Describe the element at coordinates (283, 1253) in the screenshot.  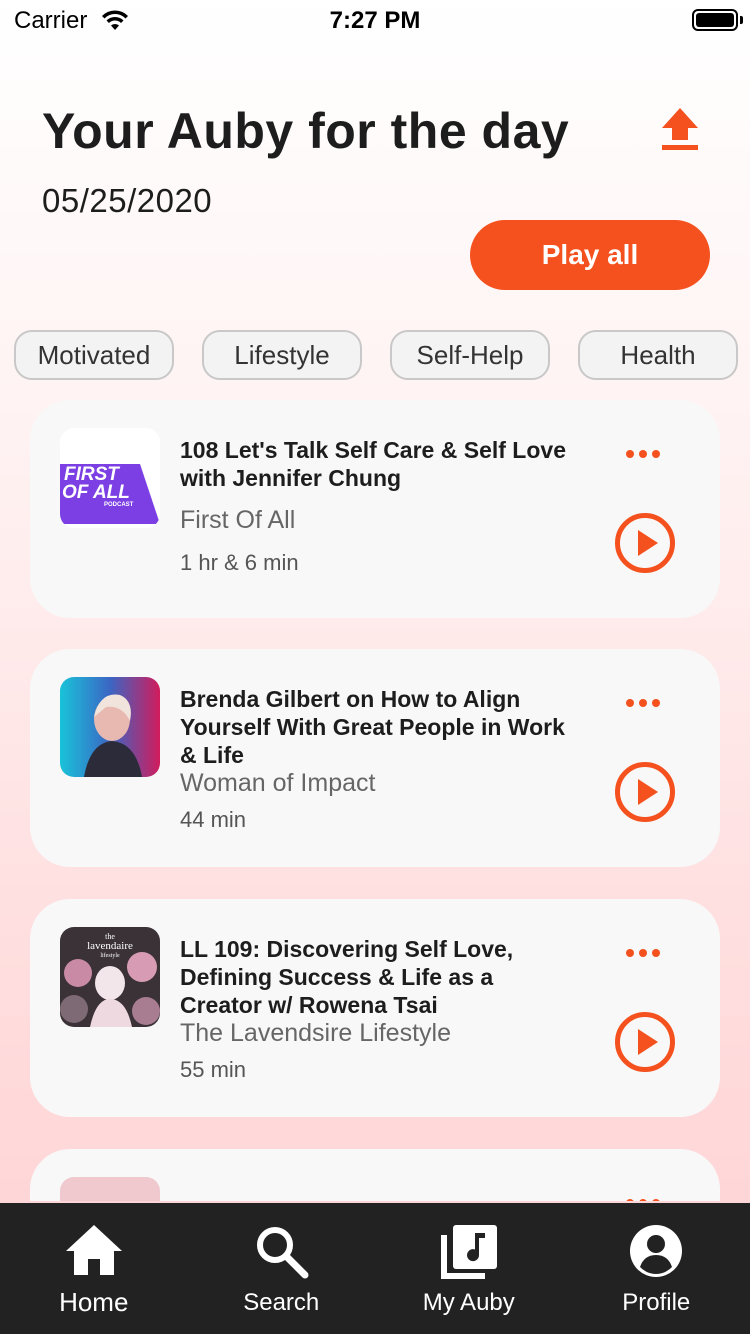
I see `search-icon` at that location.